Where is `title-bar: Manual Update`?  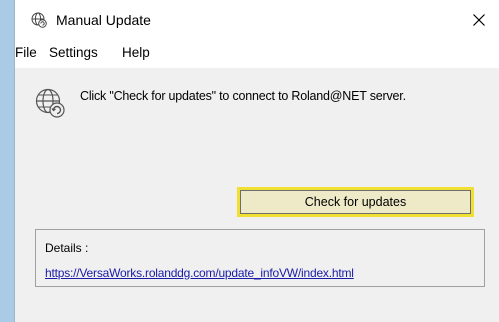
title-bar: Manual Update is located at coordinates (257, 20).